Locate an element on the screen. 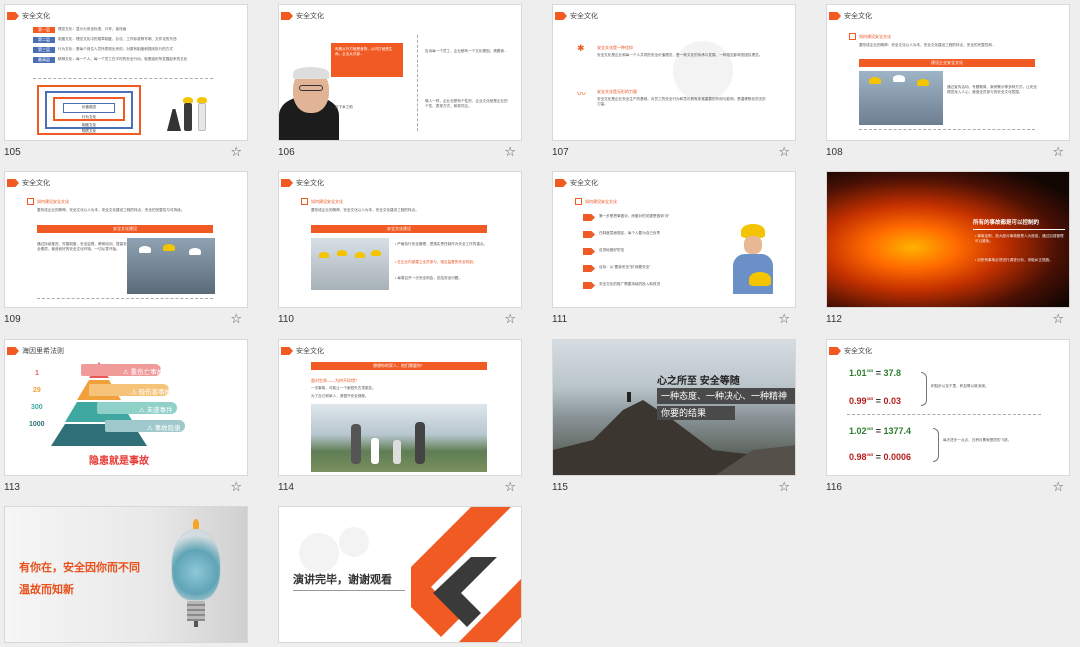 The height and width of the screenshot is (647, 1080). level-value: 29 is located at coordinates (37, 390).